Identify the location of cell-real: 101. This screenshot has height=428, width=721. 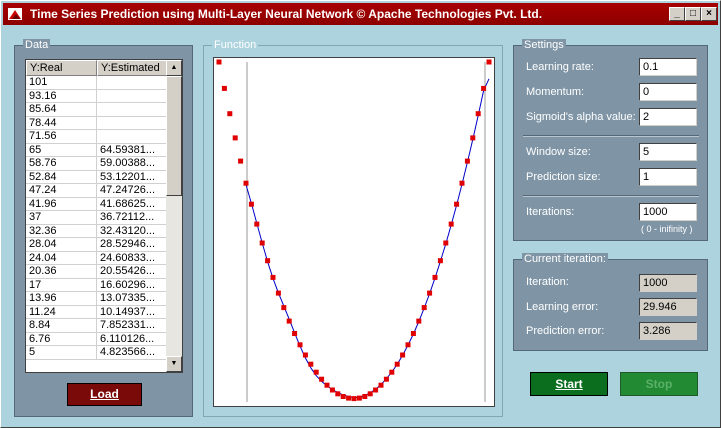
(61, 83).